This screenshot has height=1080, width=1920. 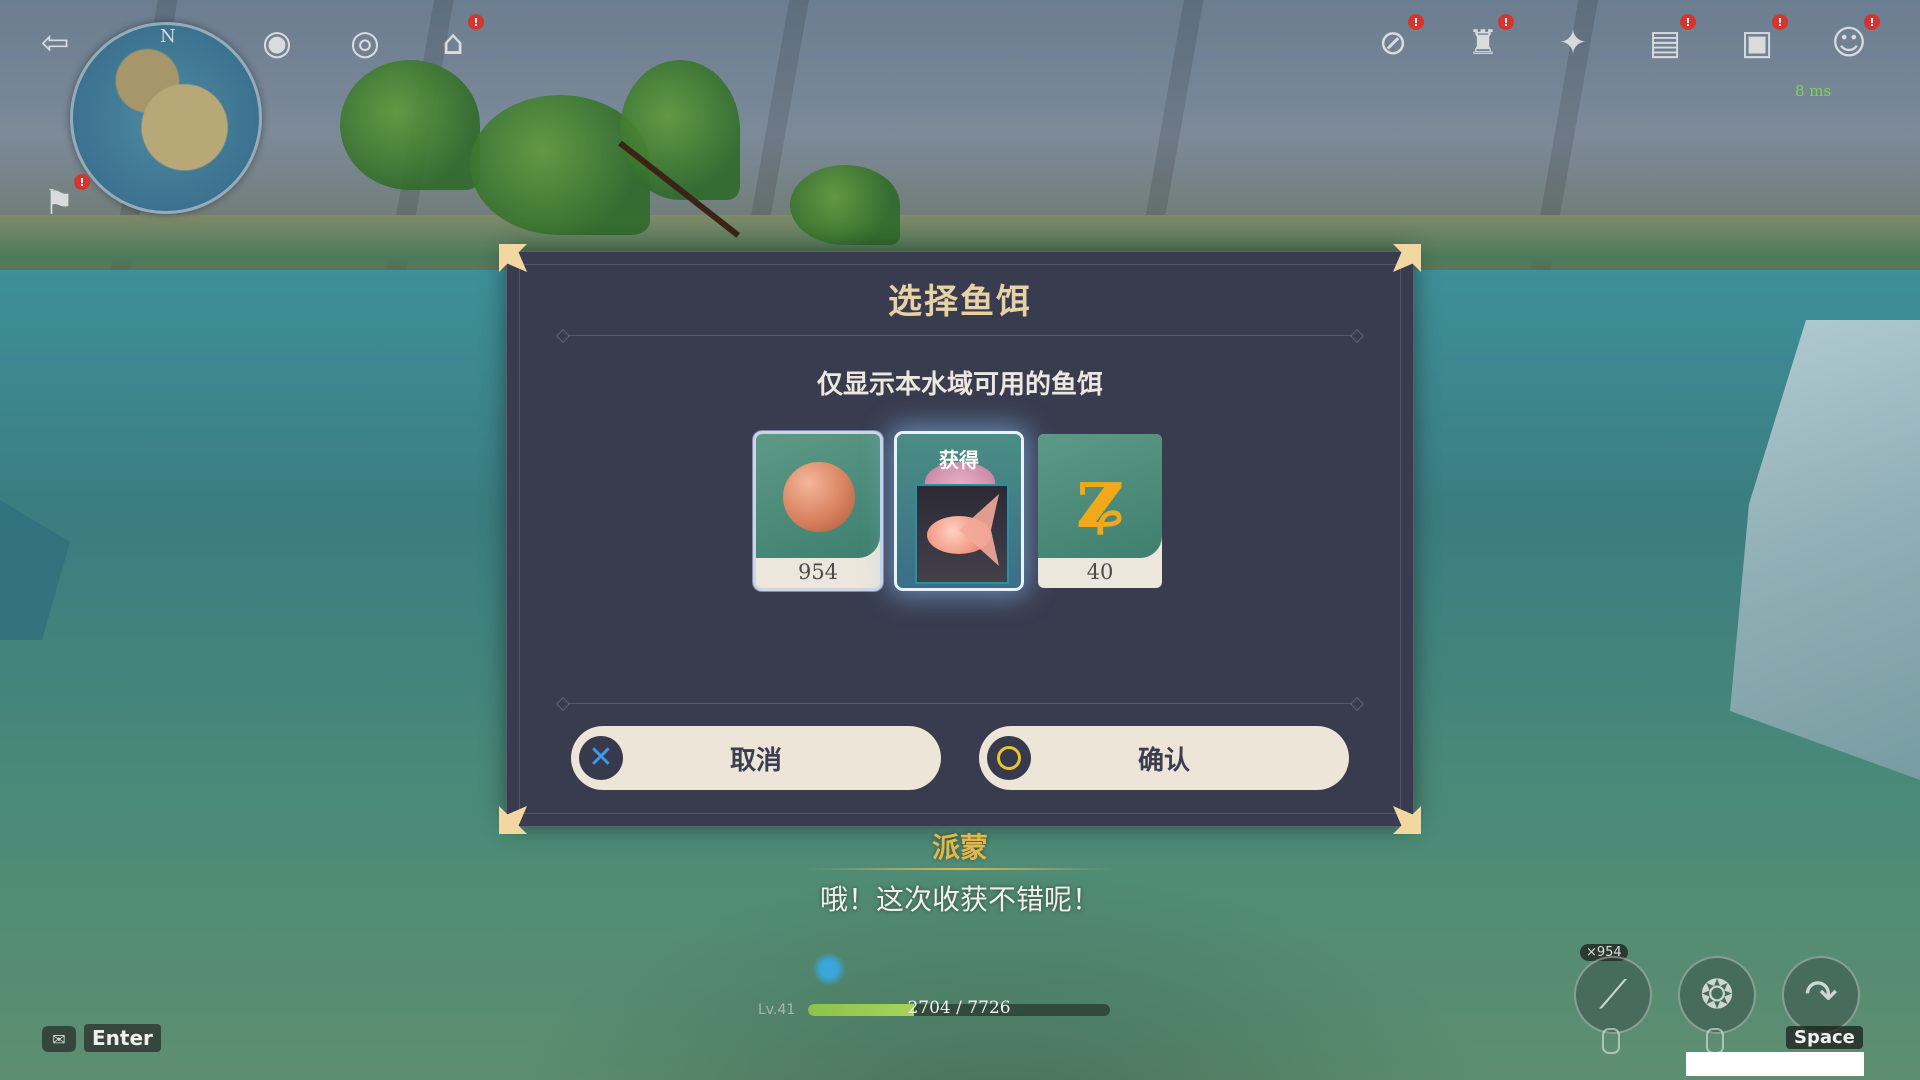 I want to click on confirm-circle-icon, so click(x=1009, y=758).